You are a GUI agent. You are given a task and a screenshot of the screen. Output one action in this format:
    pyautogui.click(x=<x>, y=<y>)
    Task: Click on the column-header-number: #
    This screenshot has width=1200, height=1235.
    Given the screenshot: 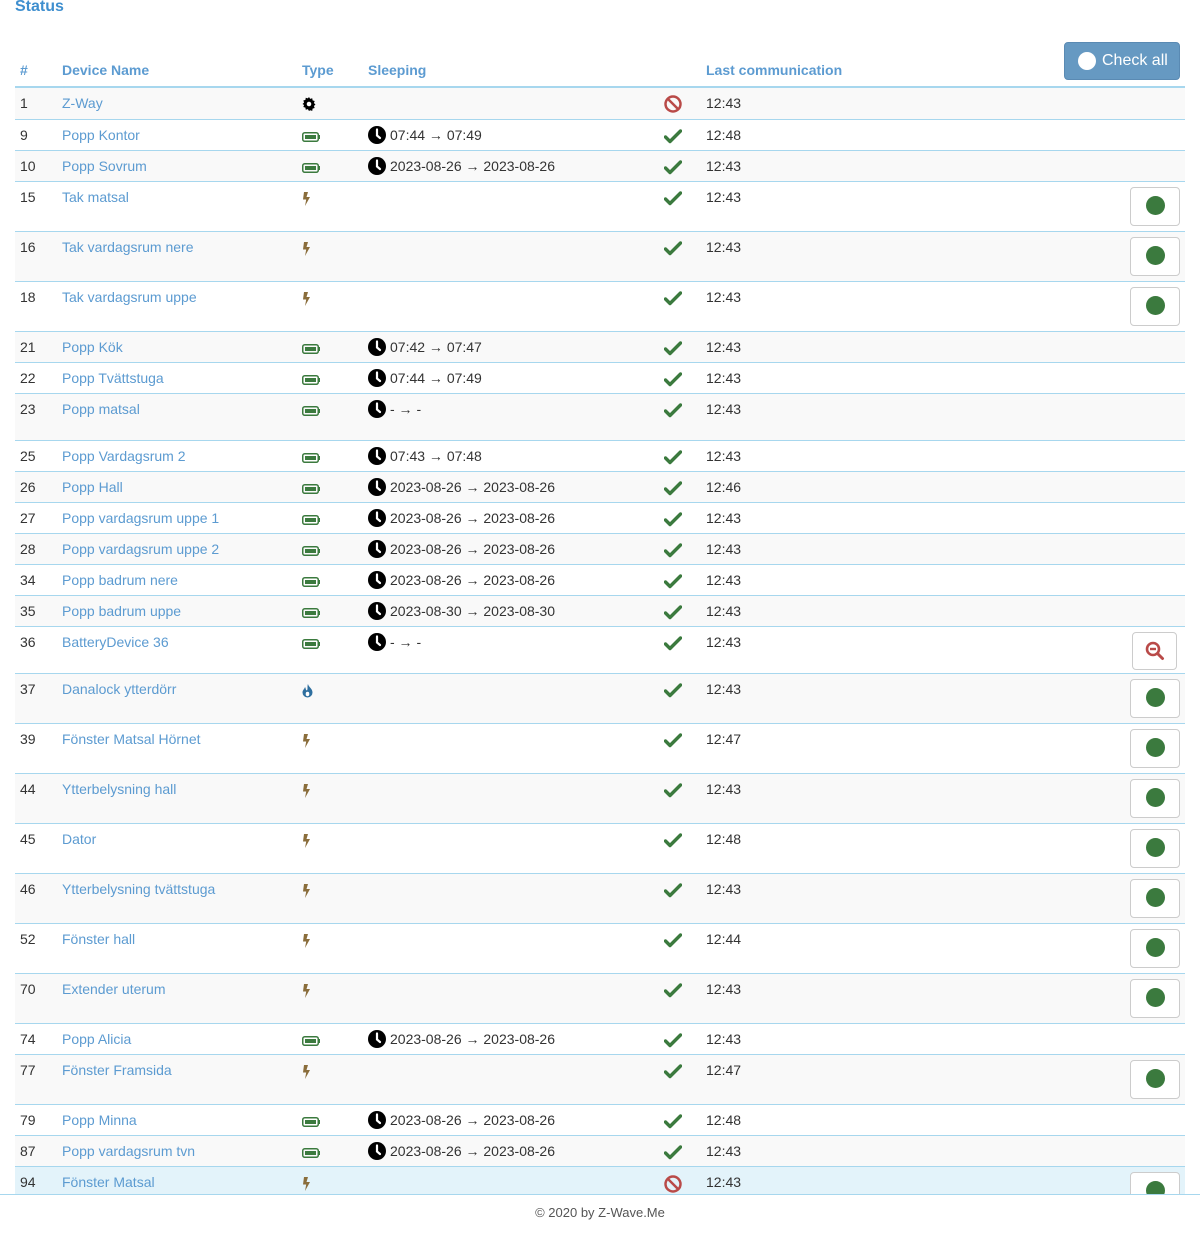 What is the action you would take?
    pyautogui.click(x=36, y=72)
    